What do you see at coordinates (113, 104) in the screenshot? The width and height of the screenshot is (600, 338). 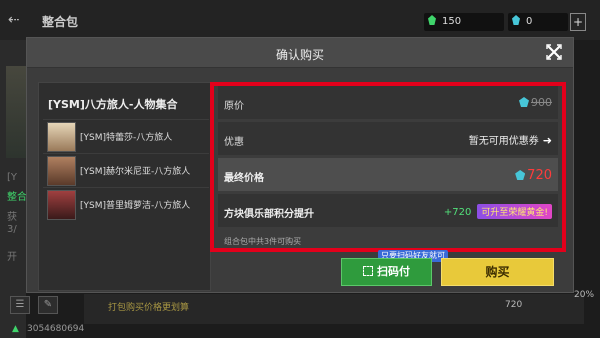 I see `bundle-name: [YSM]八方旅人-人物集合` at bounding box center [113, 104].